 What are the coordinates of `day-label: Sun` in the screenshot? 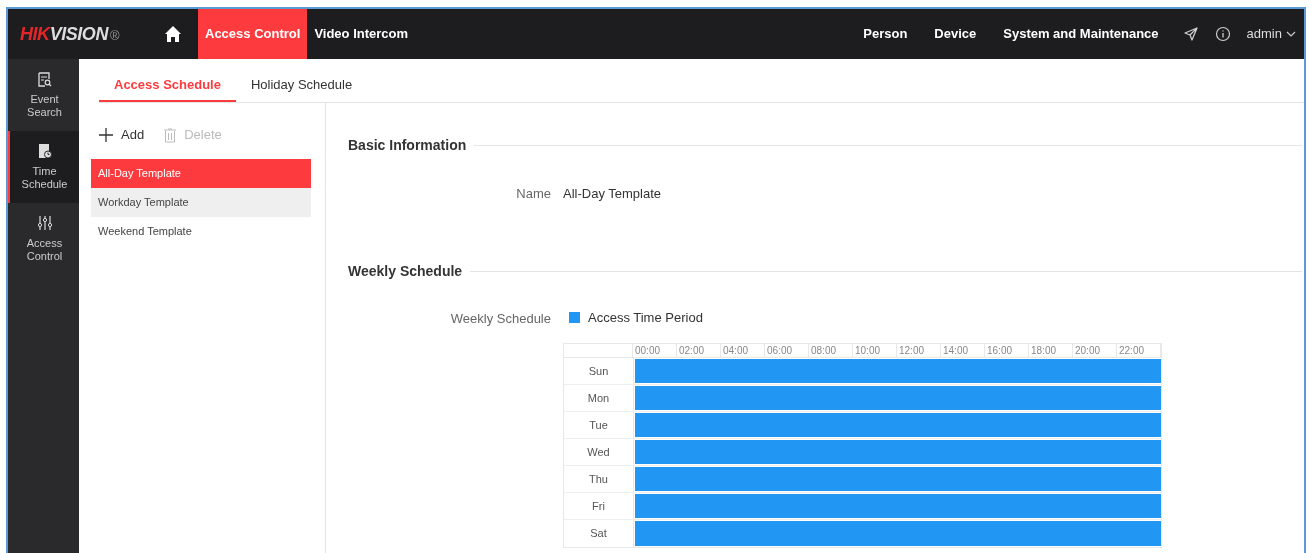 It's located at (599, 371).